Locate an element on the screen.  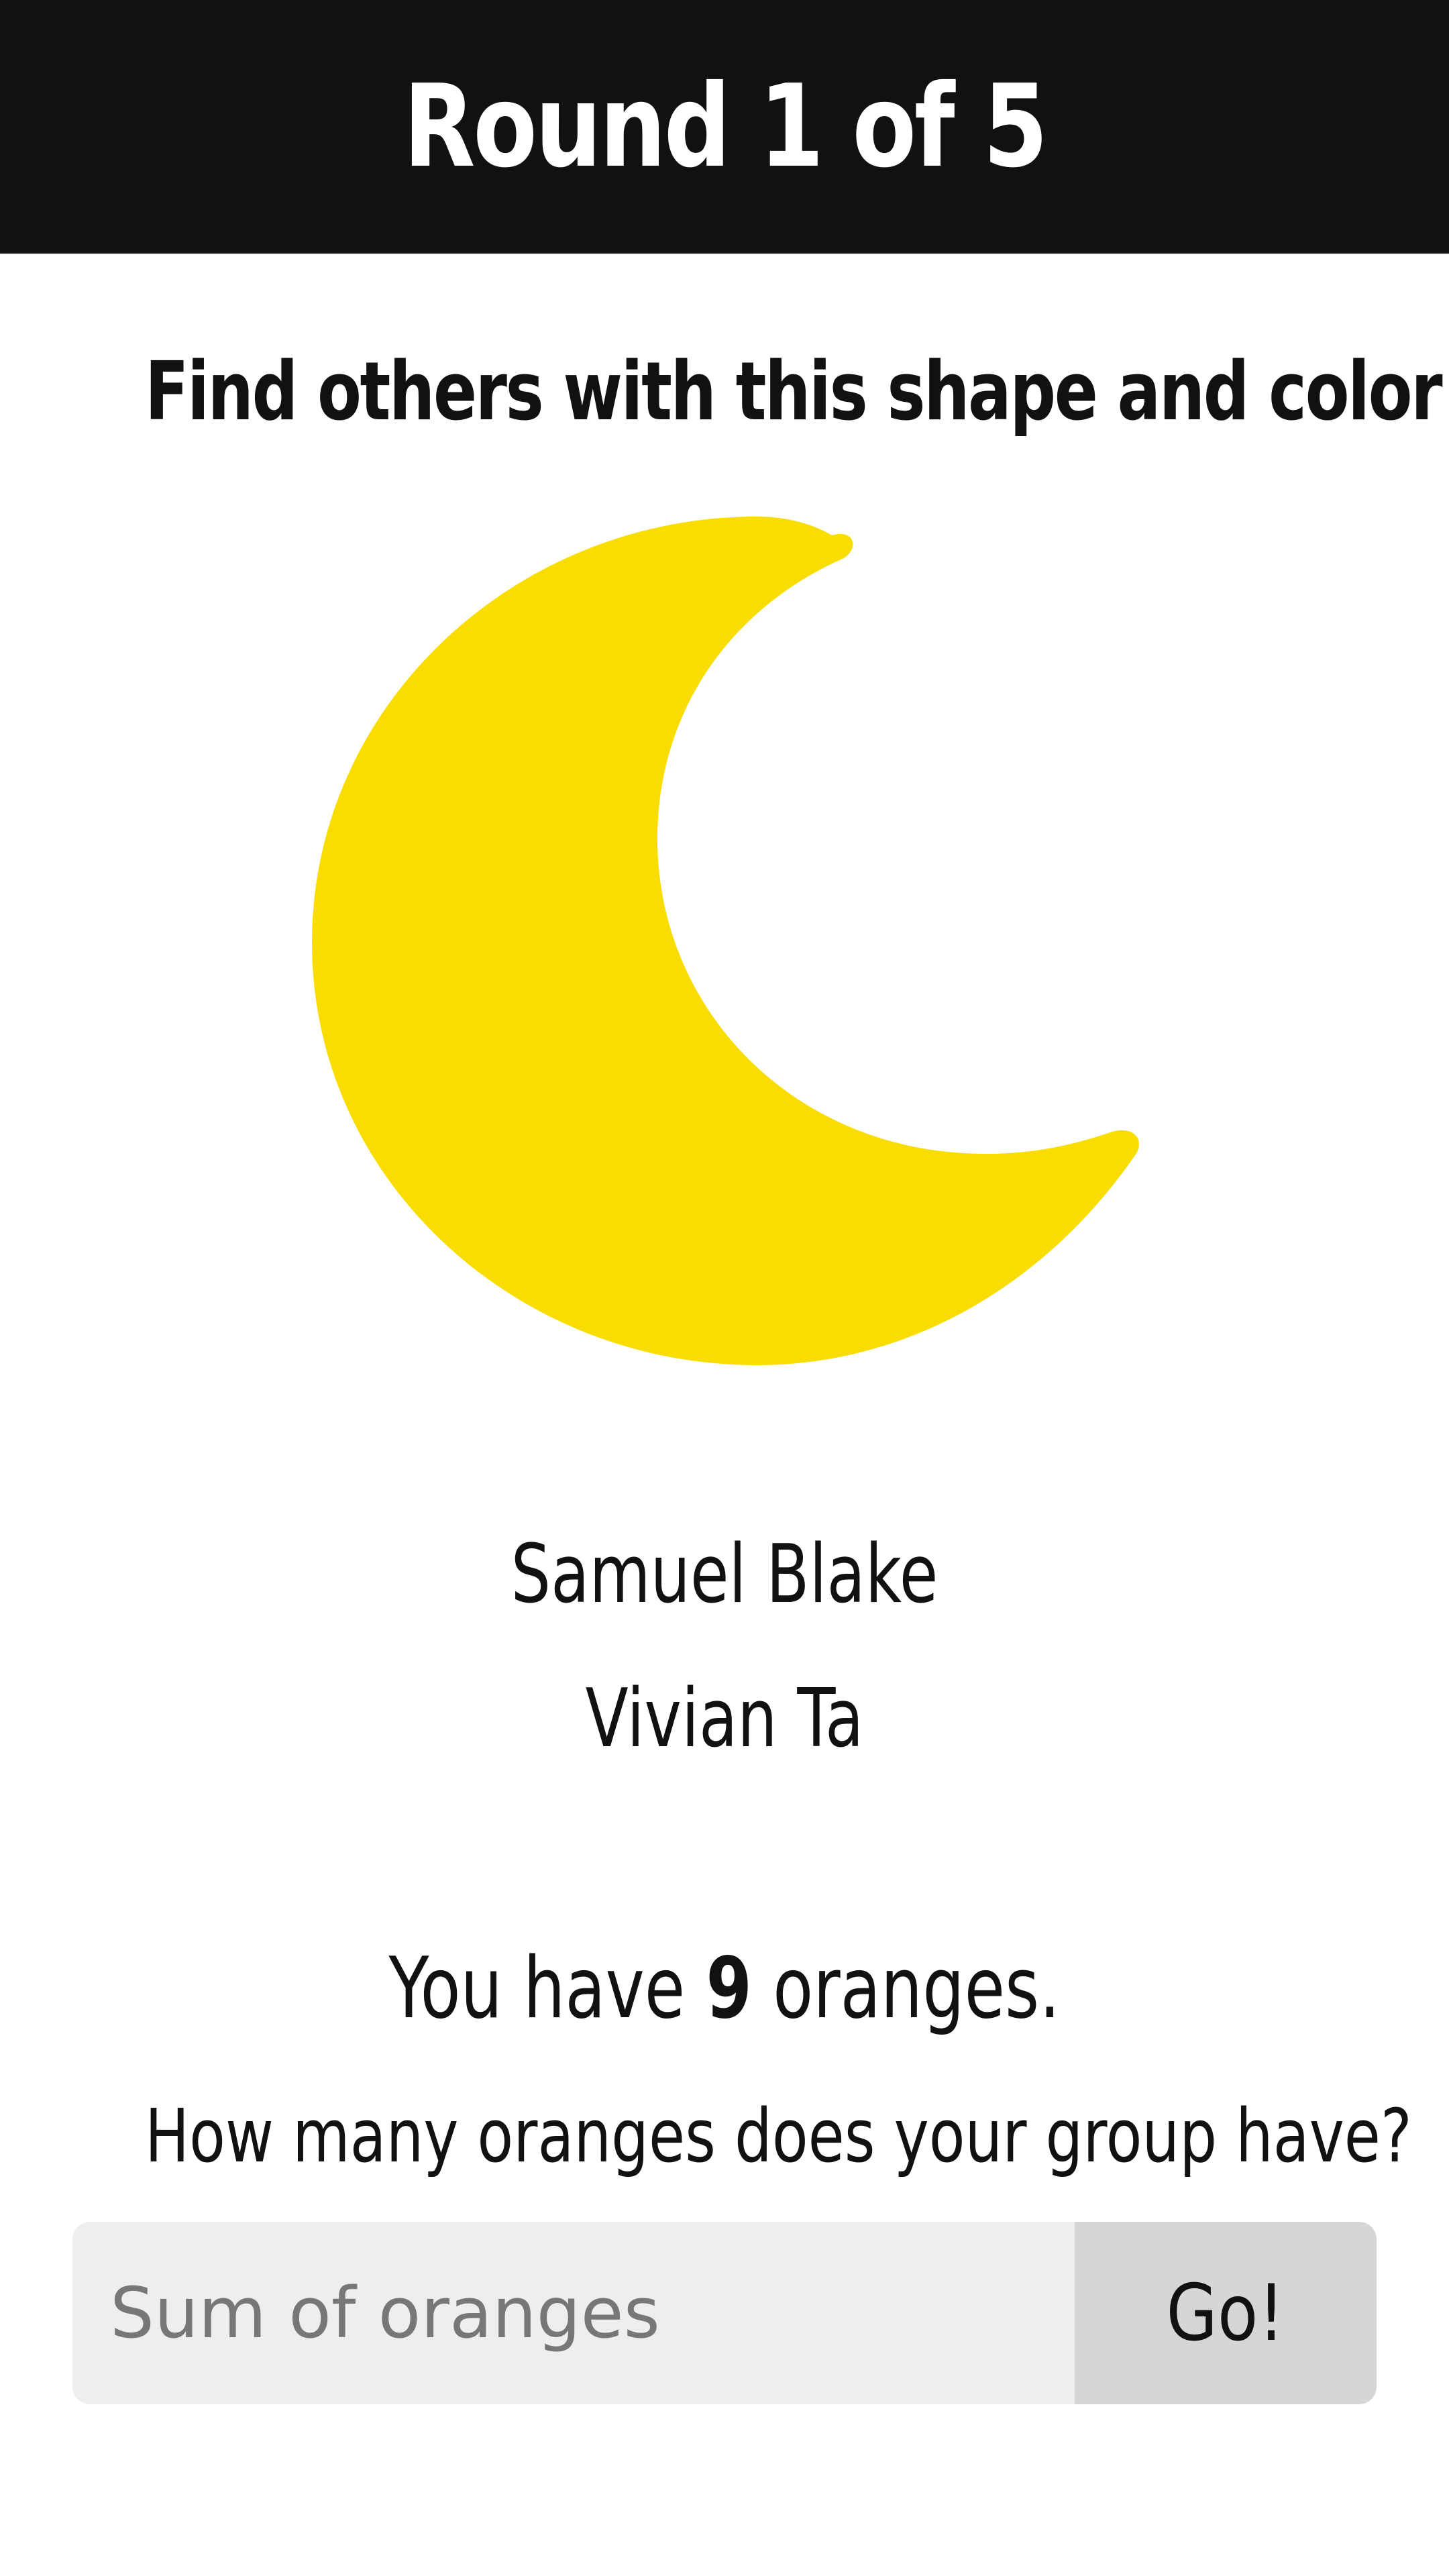
group-member-name: Samuel Blake is located at coordinates (724, 1574).